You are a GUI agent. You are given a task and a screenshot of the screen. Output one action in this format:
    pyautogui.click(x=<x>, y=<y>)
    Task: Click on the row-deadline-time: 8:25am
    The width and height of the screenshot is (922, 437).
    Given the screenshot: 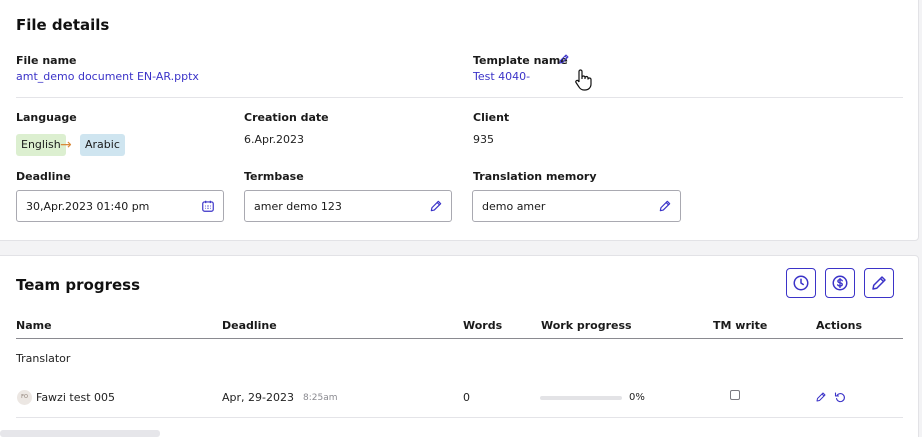 What is the action you would take?
    pyautogui.click(x=320, y=398)
    